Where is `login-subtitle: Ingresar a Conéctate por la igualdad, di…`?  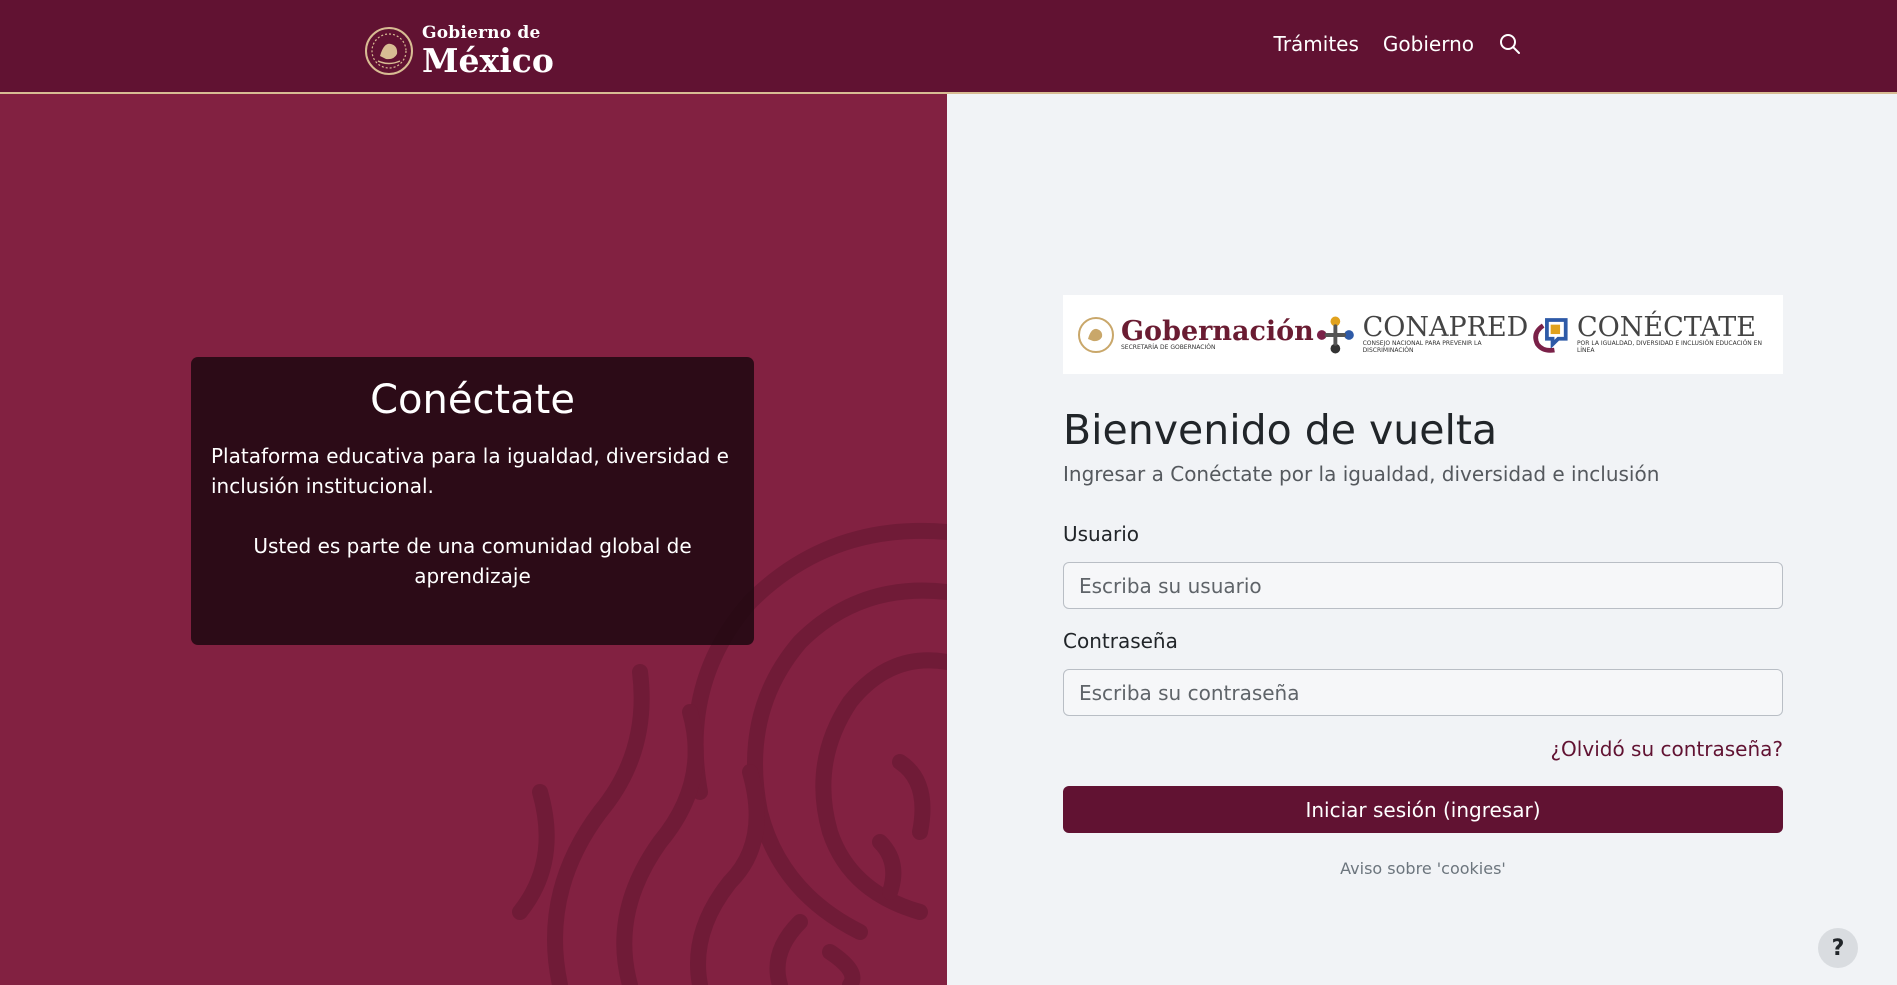 login-subtitle: Ingresar a Conéctate por la igualdad, di… is located at coordinates (1361, 474).